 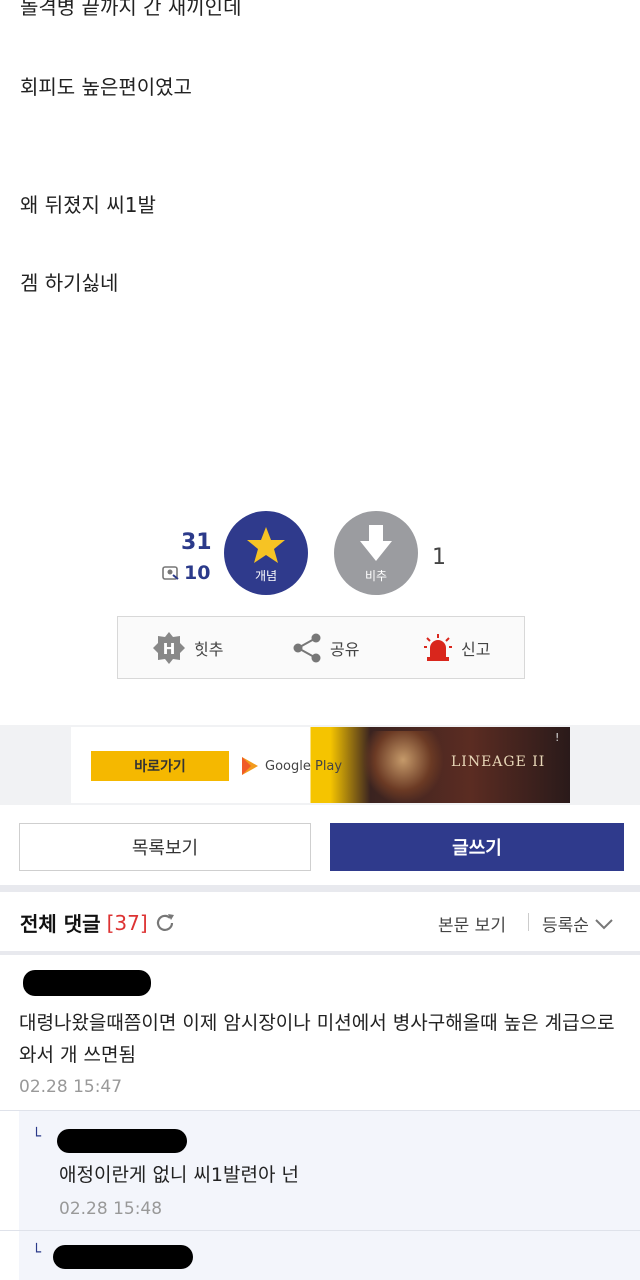 I want to click on ad-cta-button: 바로가기, so click(x=160, y=766).